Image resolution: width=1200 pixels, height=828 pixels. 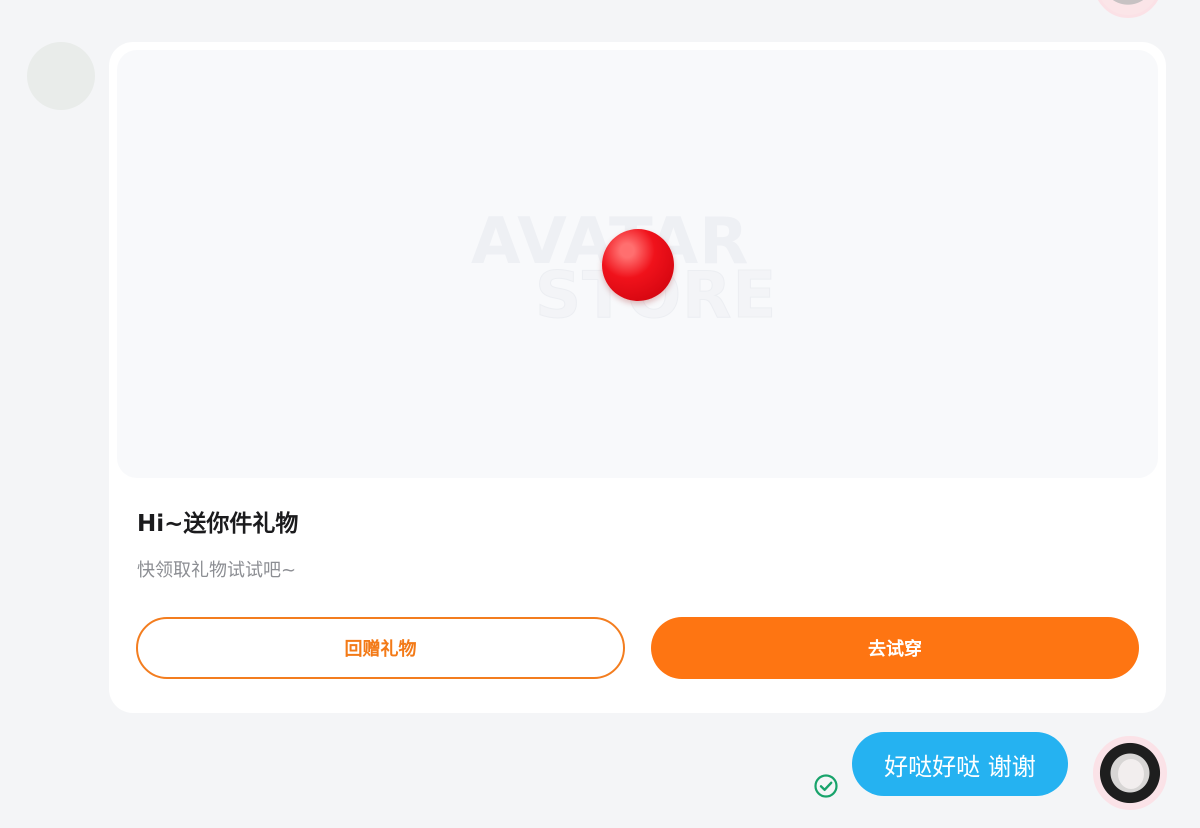 I want to click on check-circle-icon, so click(x=826, y=786).